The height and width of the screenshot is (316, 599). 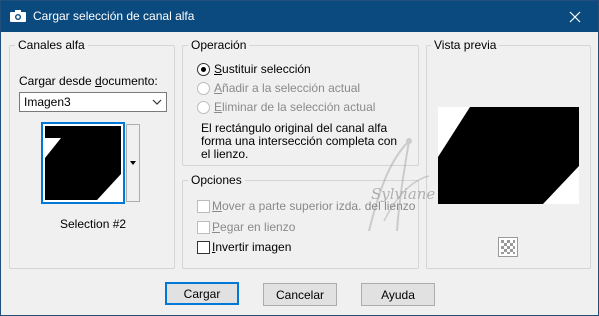 I want to click on document-select-value: Imagen3, so click(x=47, y=102).